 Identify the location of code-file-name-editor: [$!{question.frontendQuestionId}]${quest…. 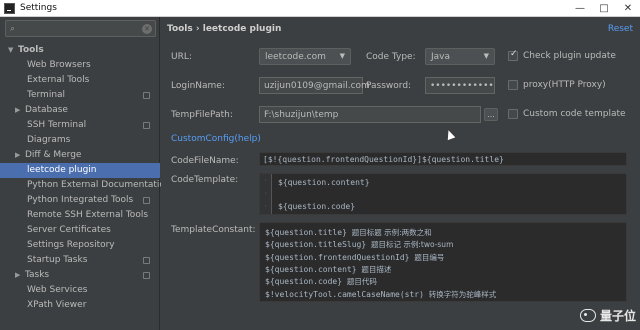
(443, 159).